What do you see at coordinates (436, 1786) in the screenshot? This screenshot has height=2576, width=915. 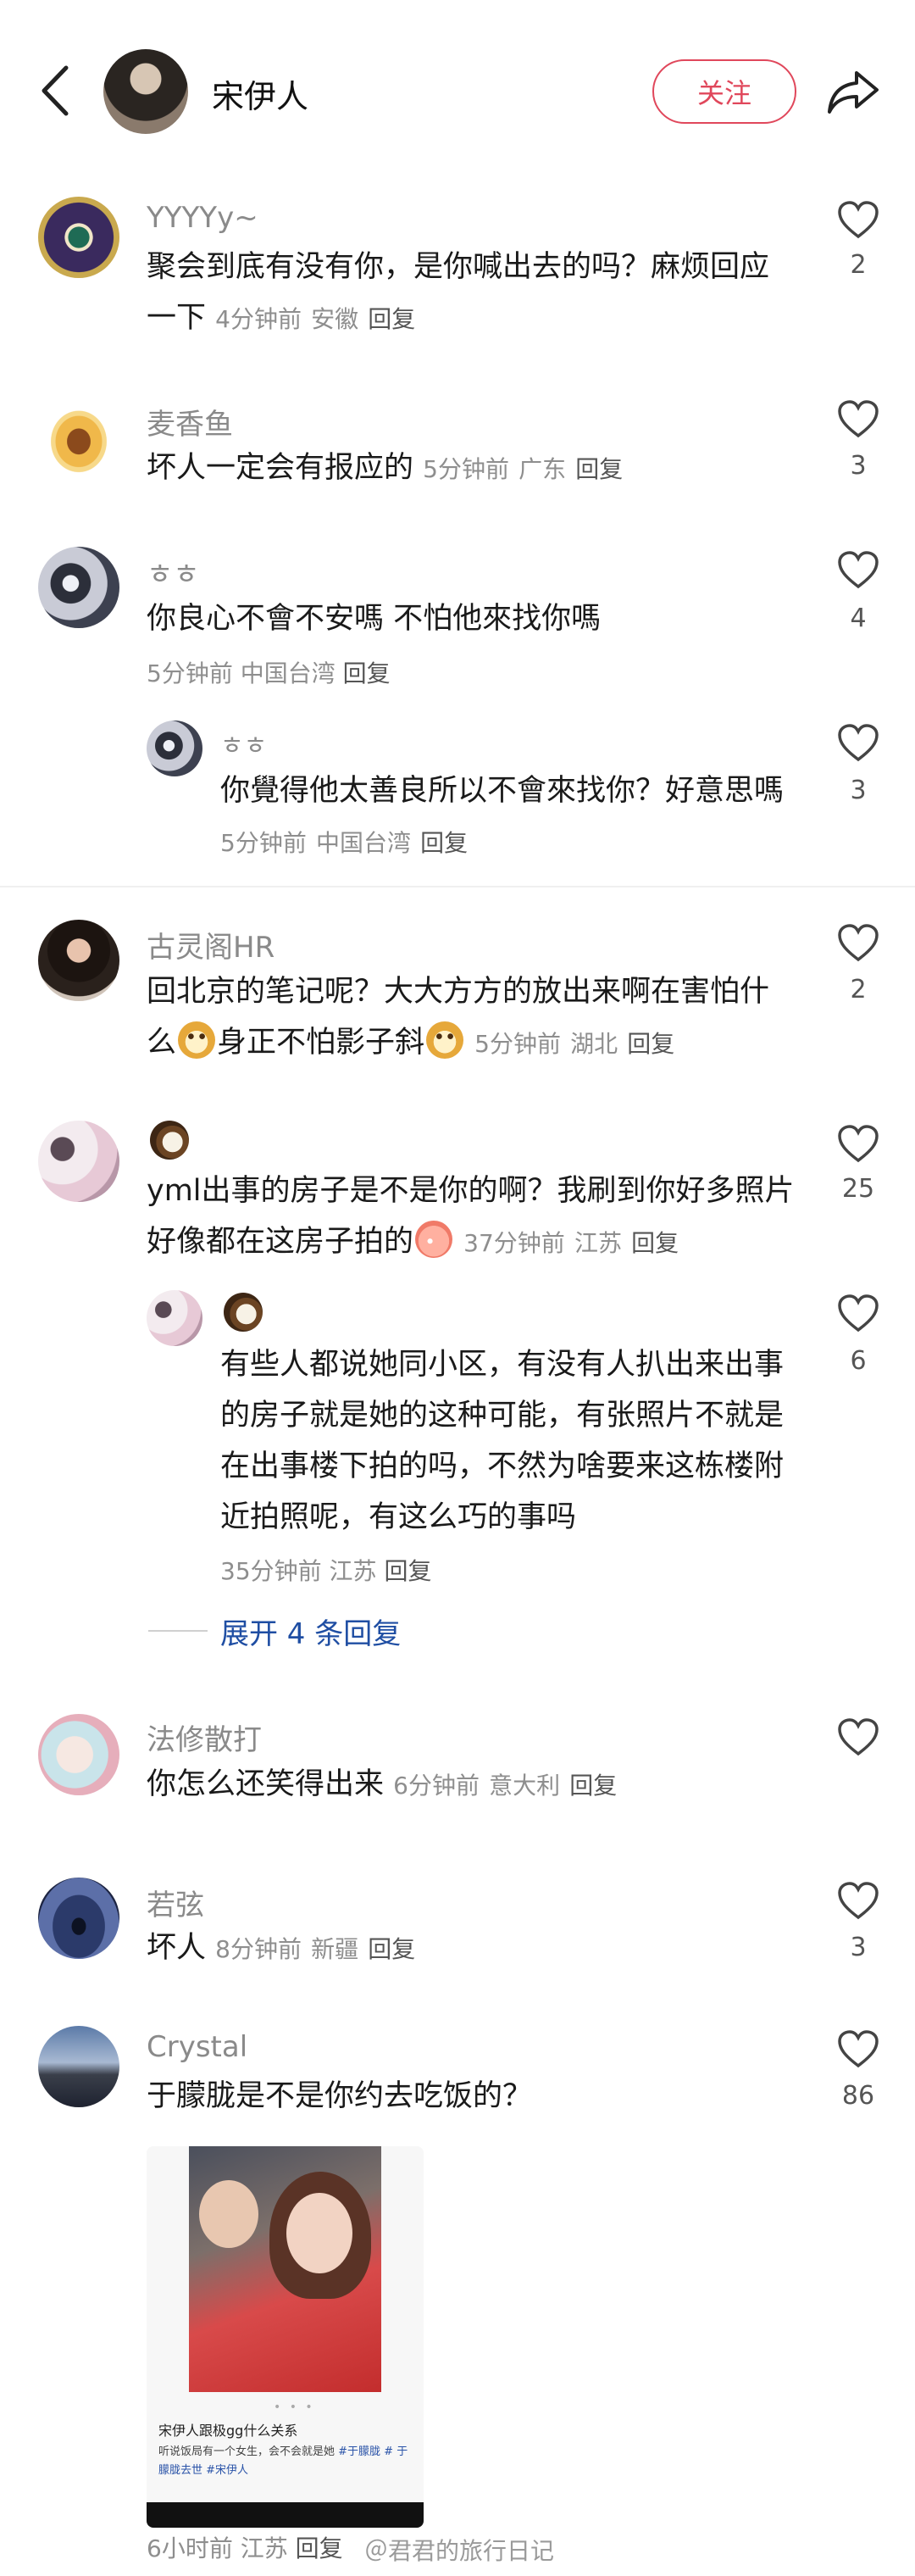 I see `comment-time: 6分钟前` at bounding box center [436, 1786].